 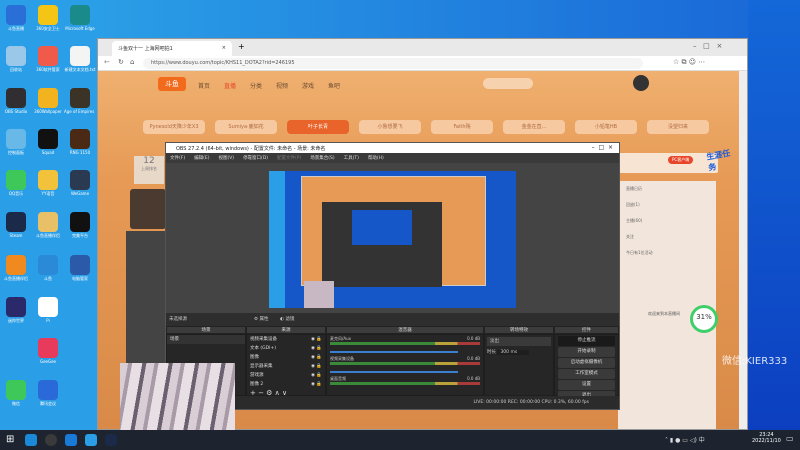 I want to click on source-item: 图像 ◉ 🔒, so click(x=286, y=357).